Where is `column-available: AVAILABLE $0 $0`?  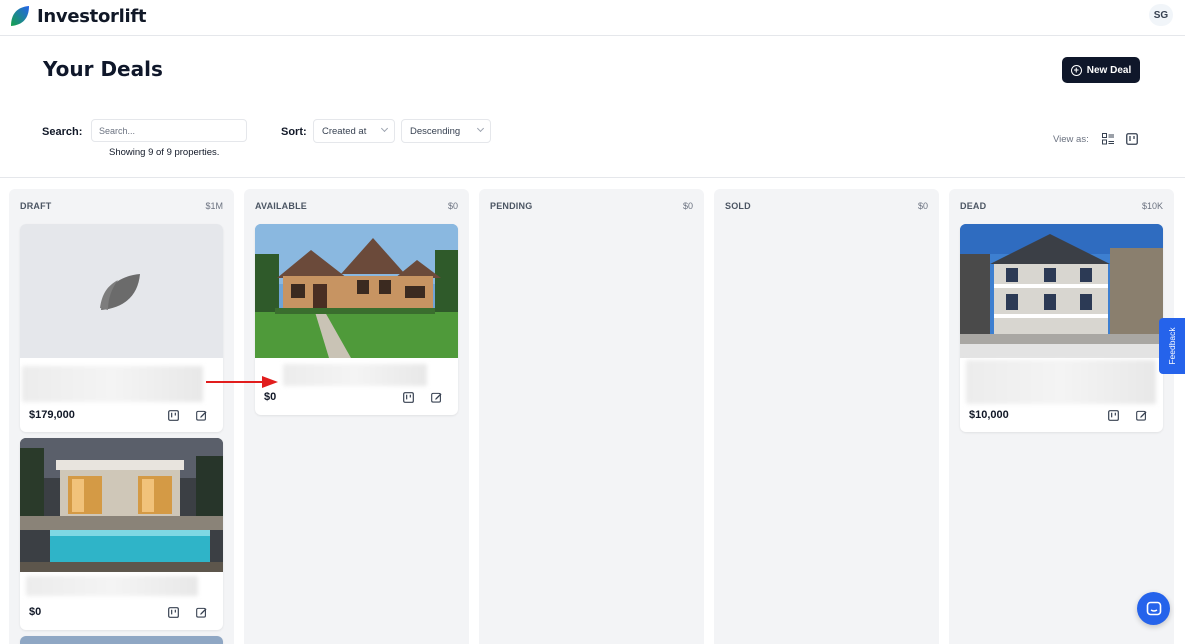
column-available: AVAILABLE $0 $0 is located at coordinates (356, 416).